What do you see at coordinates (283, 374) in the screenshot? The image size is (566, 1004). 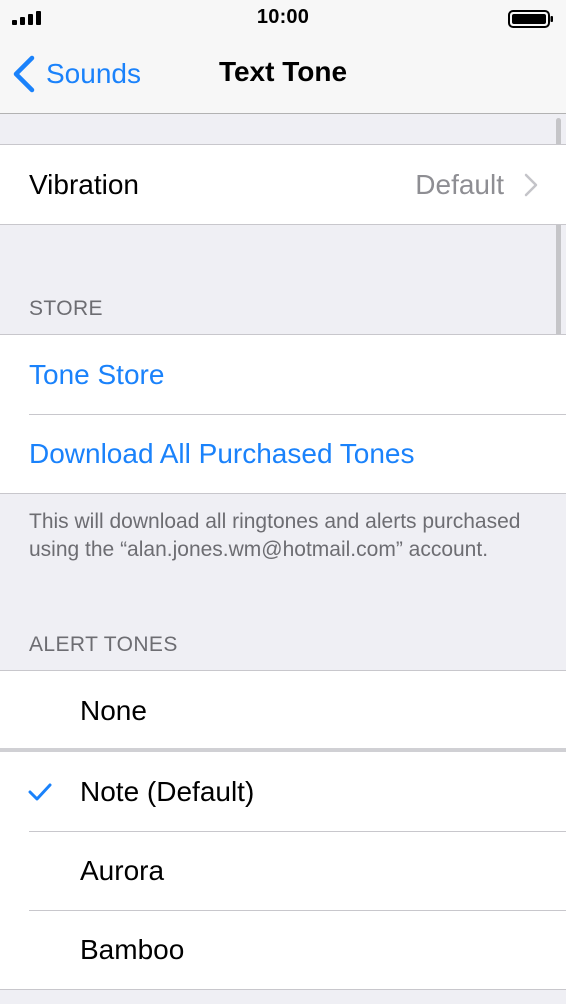 I see `tone-store-cell: Tone Store` at bounding box center [283, 374].